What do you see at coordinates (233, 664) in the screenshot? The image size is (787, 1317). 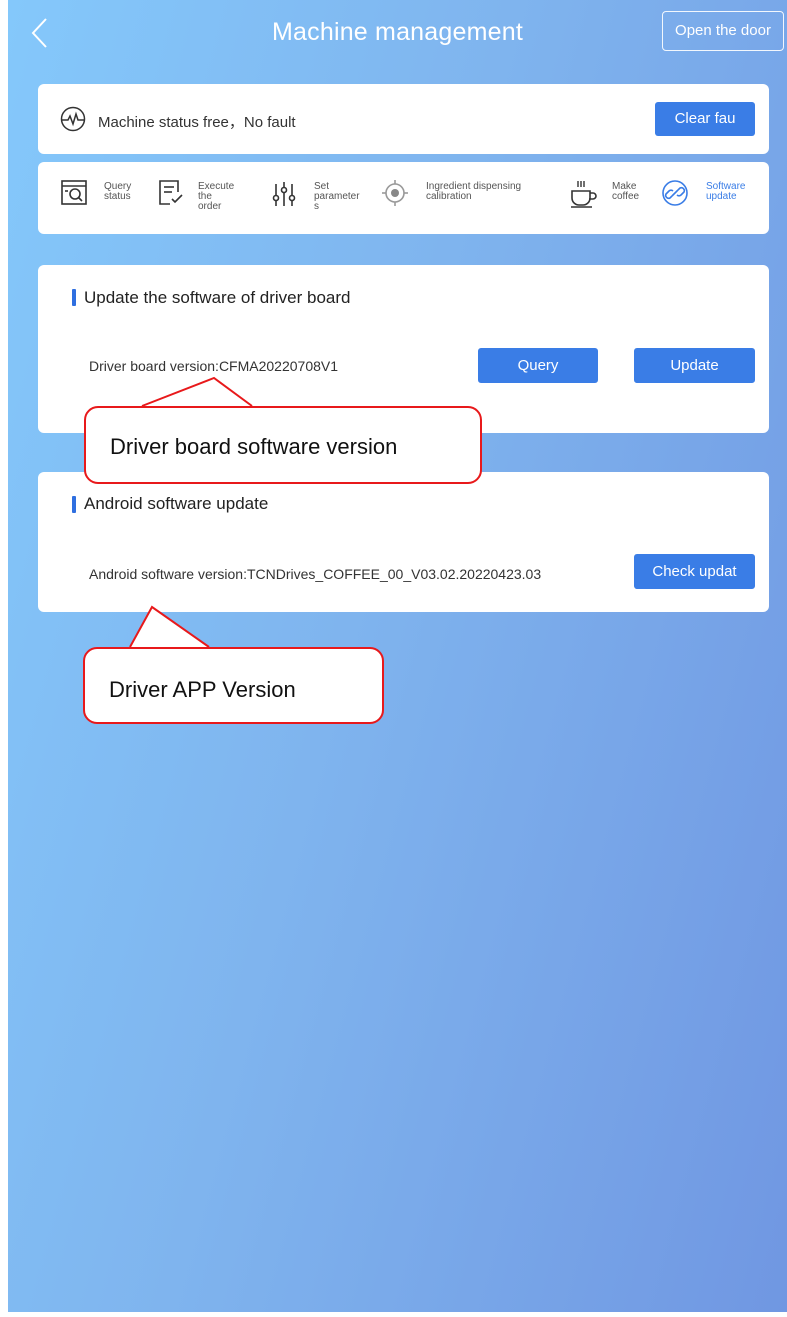 I see `annotation-driver-app-callout: Driver APP Version` at bounding box center [233, 664].